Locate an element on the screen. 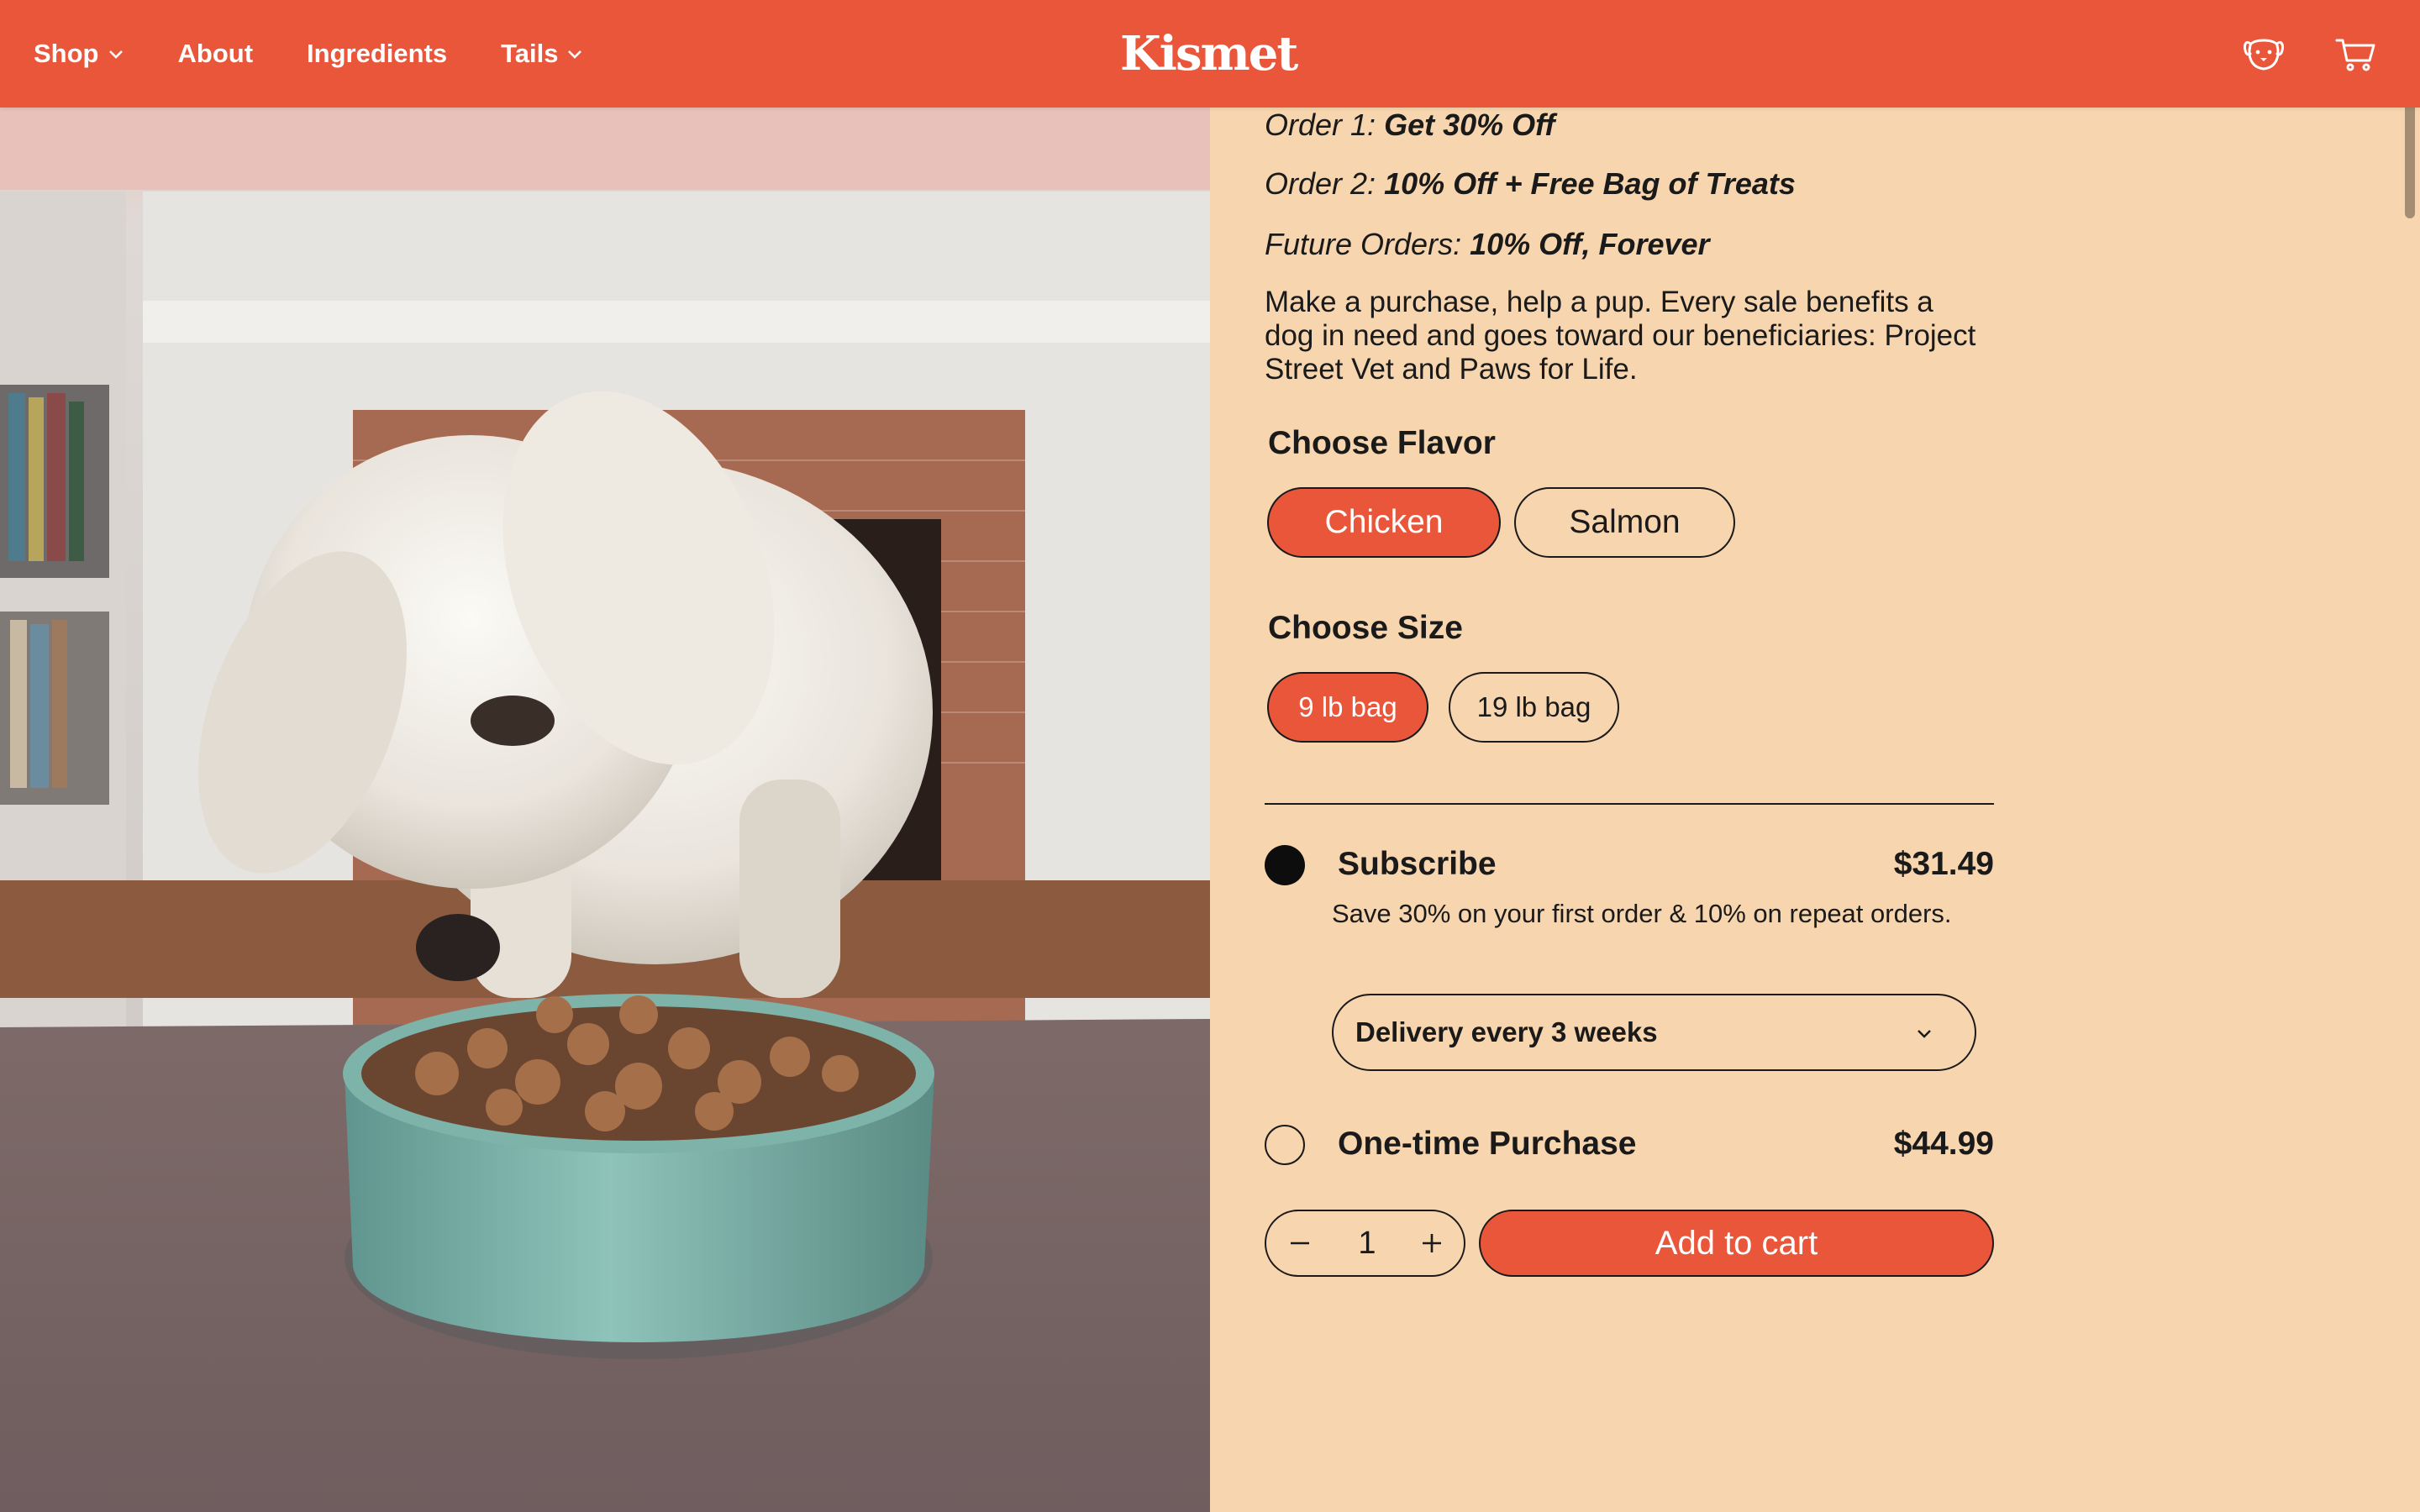 The height and width of the screenshot is (1512, 2420). offer-prefix: Order 1: is located at coordinates (1320, 125).